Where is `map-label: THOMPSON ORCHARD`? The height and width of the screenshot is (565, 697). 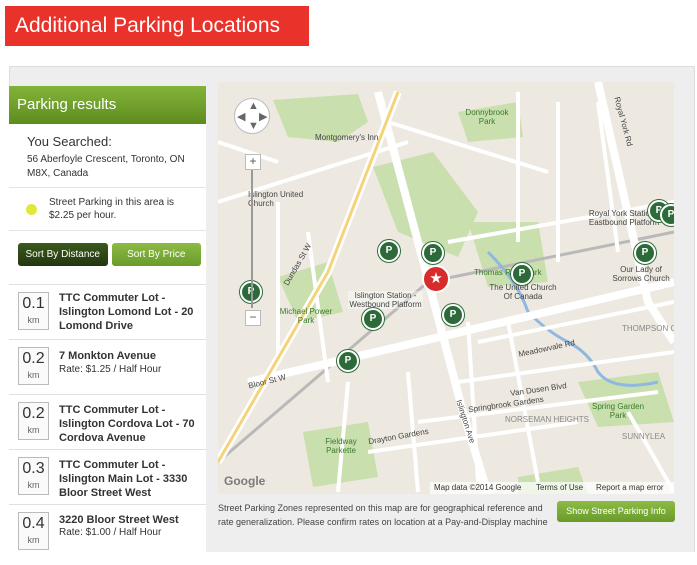
map-label: THOMPSON ORCHARD is located at coordinates (648, 328).